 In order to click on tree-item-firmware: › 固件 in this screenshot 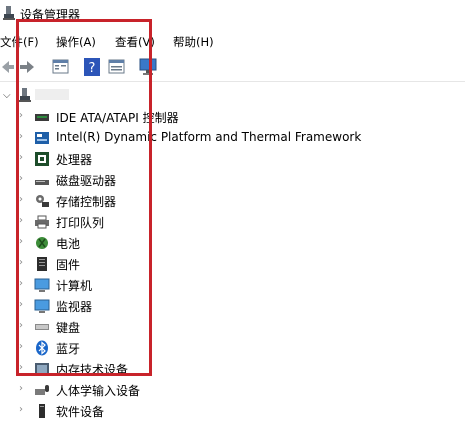, I will do `click(232, 264)`.